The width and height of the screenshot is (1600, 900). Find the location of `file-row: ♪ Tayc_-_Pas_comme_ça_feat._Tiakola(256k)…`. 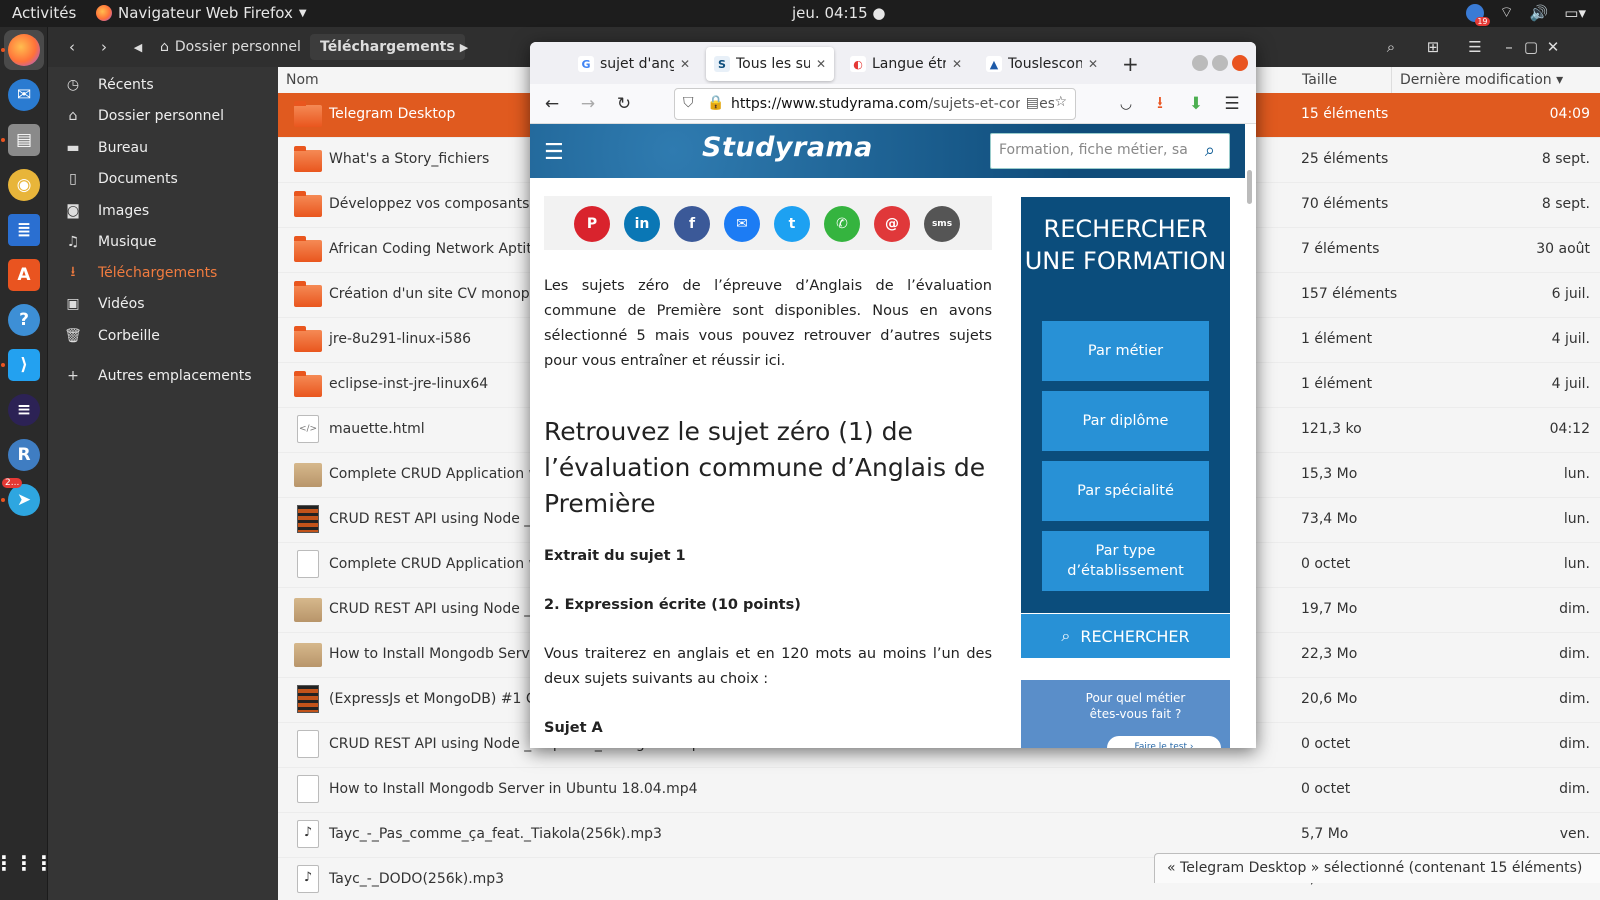

file-row: ♪ Tayc_-_Pas_comme_ça_feat._Tiakola(256k)… is located at coordinates (939, 835).